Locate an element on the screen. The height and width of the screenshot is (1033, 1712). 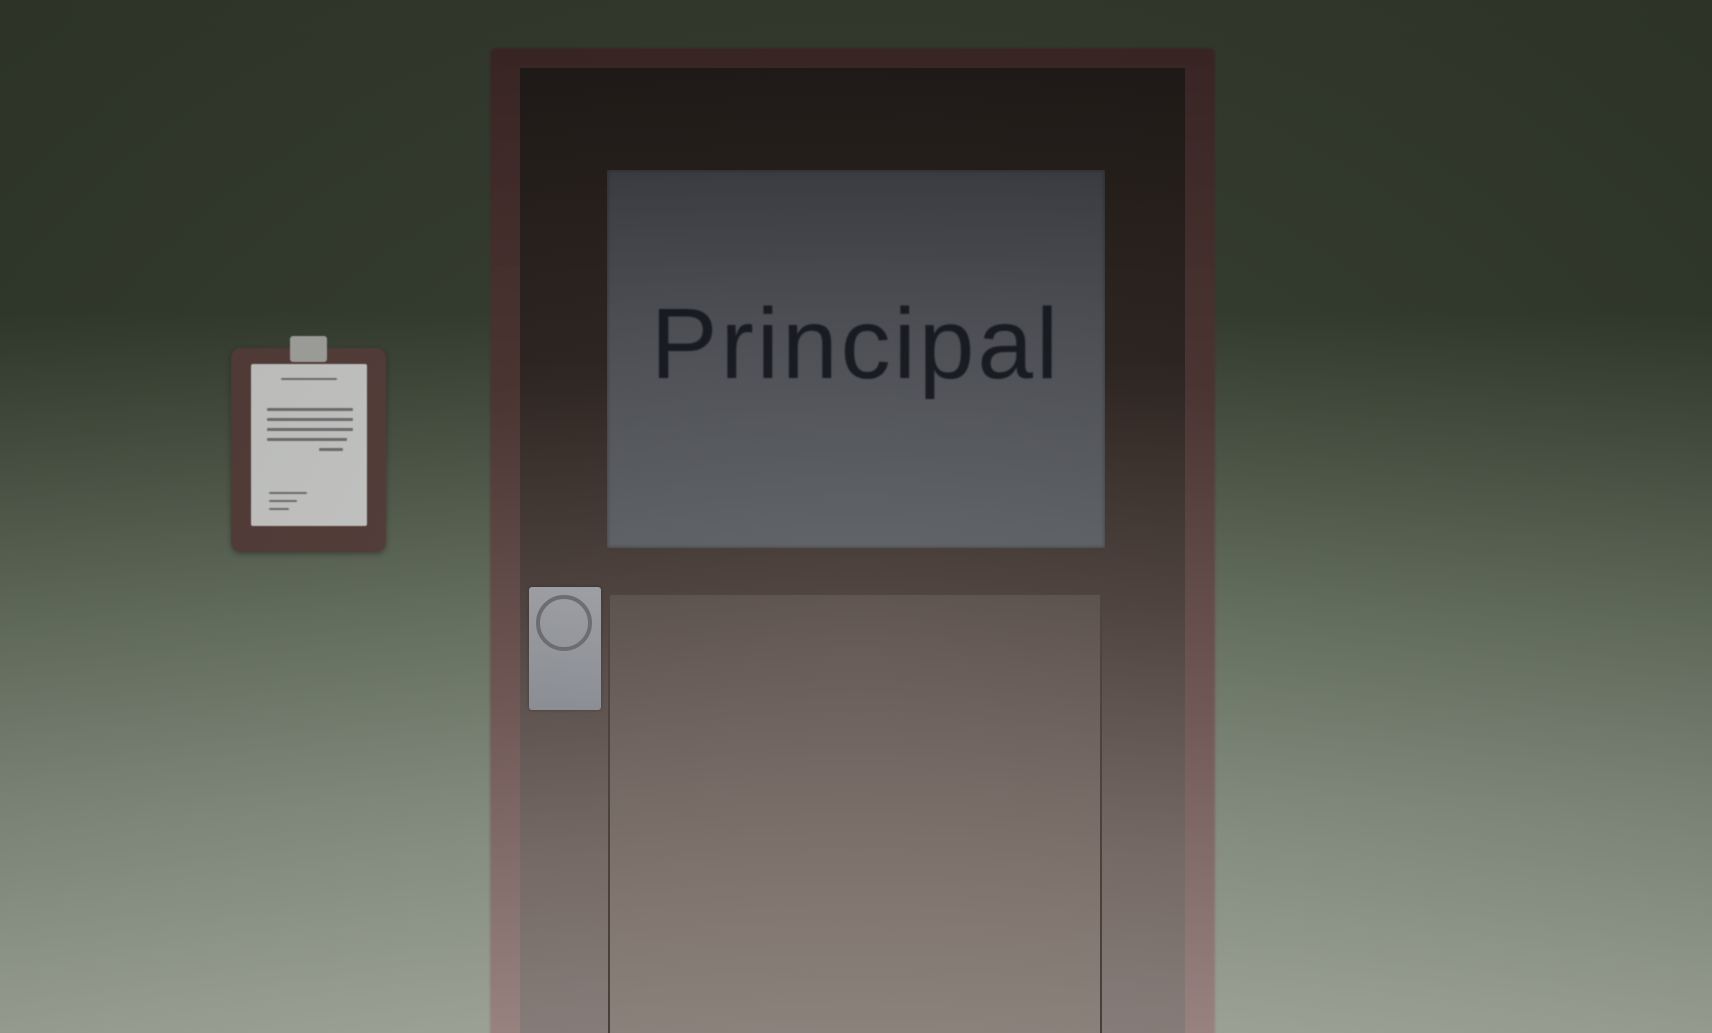
wall-clipboard-notice is located at coordinates (308, 444).